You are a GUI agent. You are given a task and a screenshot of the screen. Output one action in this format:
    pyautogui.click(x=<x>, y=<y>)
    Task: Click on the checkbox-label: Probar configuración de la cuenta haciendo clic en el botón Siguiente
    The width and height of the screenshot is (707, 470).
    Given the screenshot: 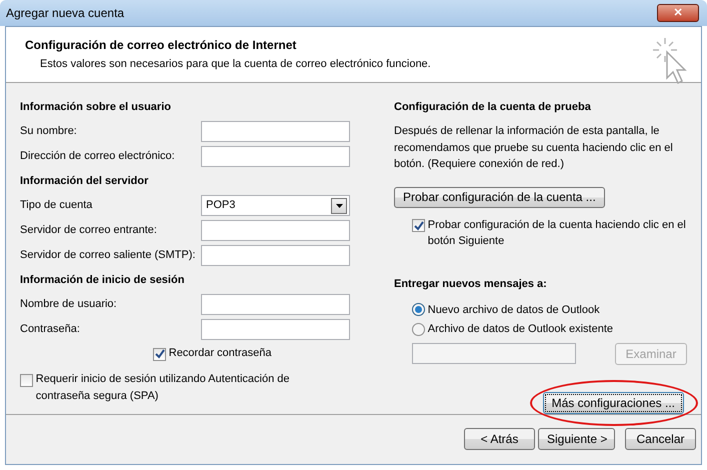 What is the action you would take?
    pyautogui.click(x=557, y=233)
    